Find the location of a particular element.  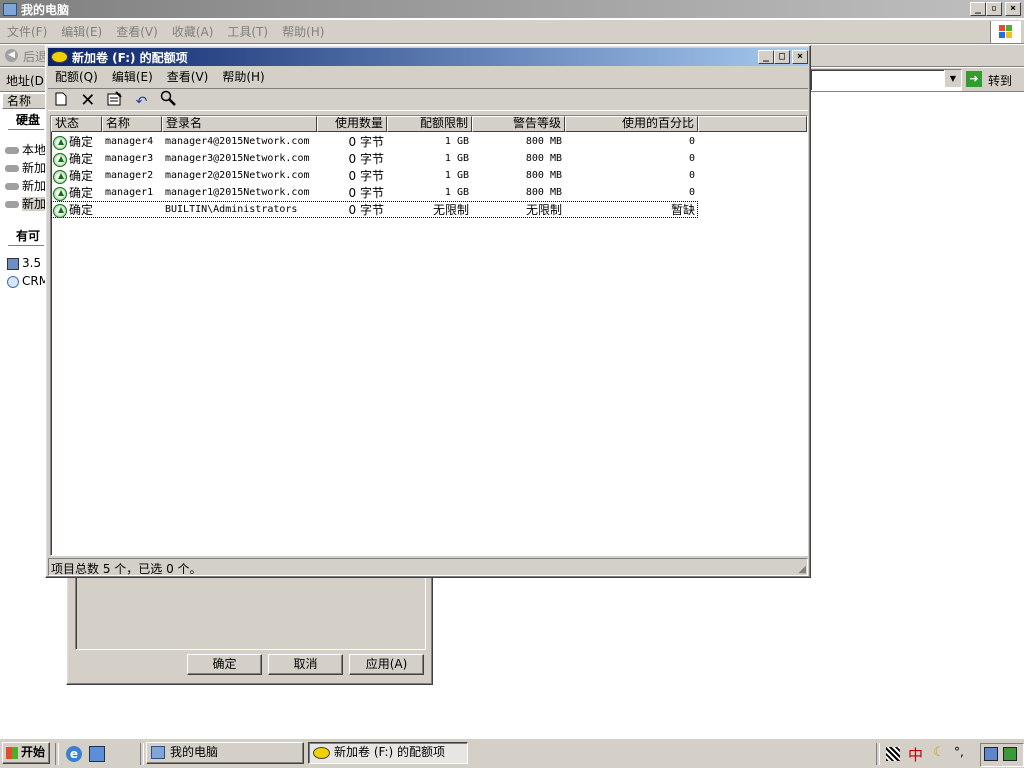

quota-list-header: 状态 名称 登录名 使用数量 配额限制 警告等级 使用的百分比 is located at coordinates (429, 124).